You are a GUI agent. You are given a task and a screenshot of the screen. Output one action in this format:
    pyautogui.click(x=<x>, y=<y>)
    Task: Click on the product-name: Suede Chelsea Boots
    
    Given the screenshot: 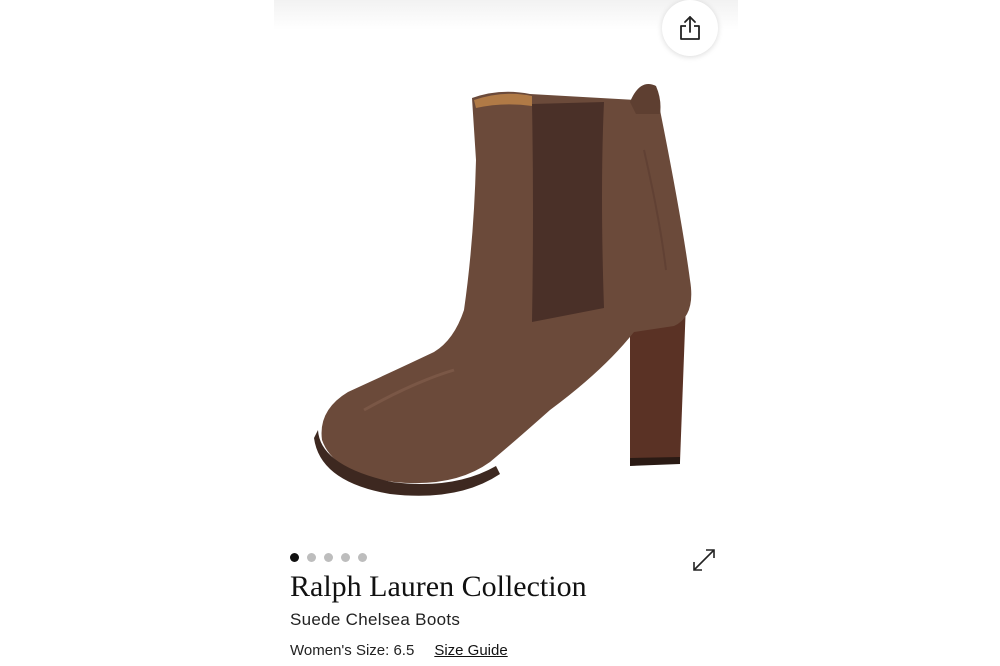 What is the action you would take?
    pyautogui.click(x=375, y=619)
    